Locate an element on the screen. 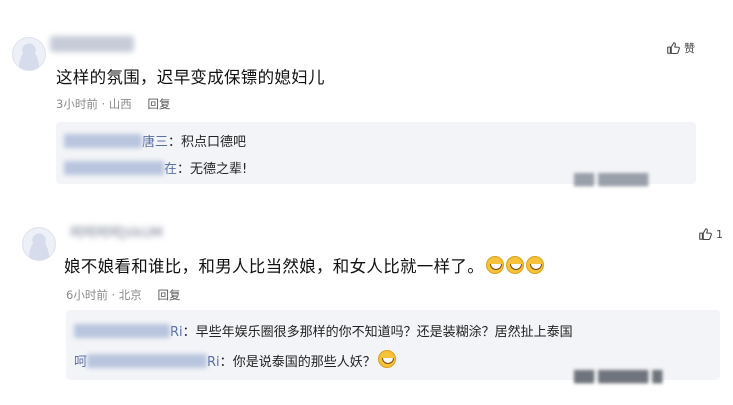 Image resolution: width=733 pixels, height=405 pixels. reply-item: 呵 Ri：你是说泰国的那些人妖？ is located at coordinates (235, 360).